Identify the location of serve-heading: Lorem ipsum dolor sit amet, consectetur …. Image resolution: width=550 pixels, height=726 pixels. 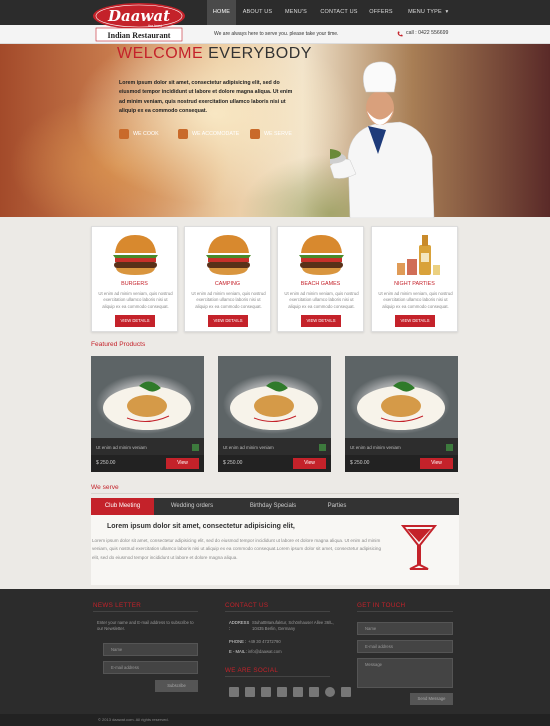
(201, 526).